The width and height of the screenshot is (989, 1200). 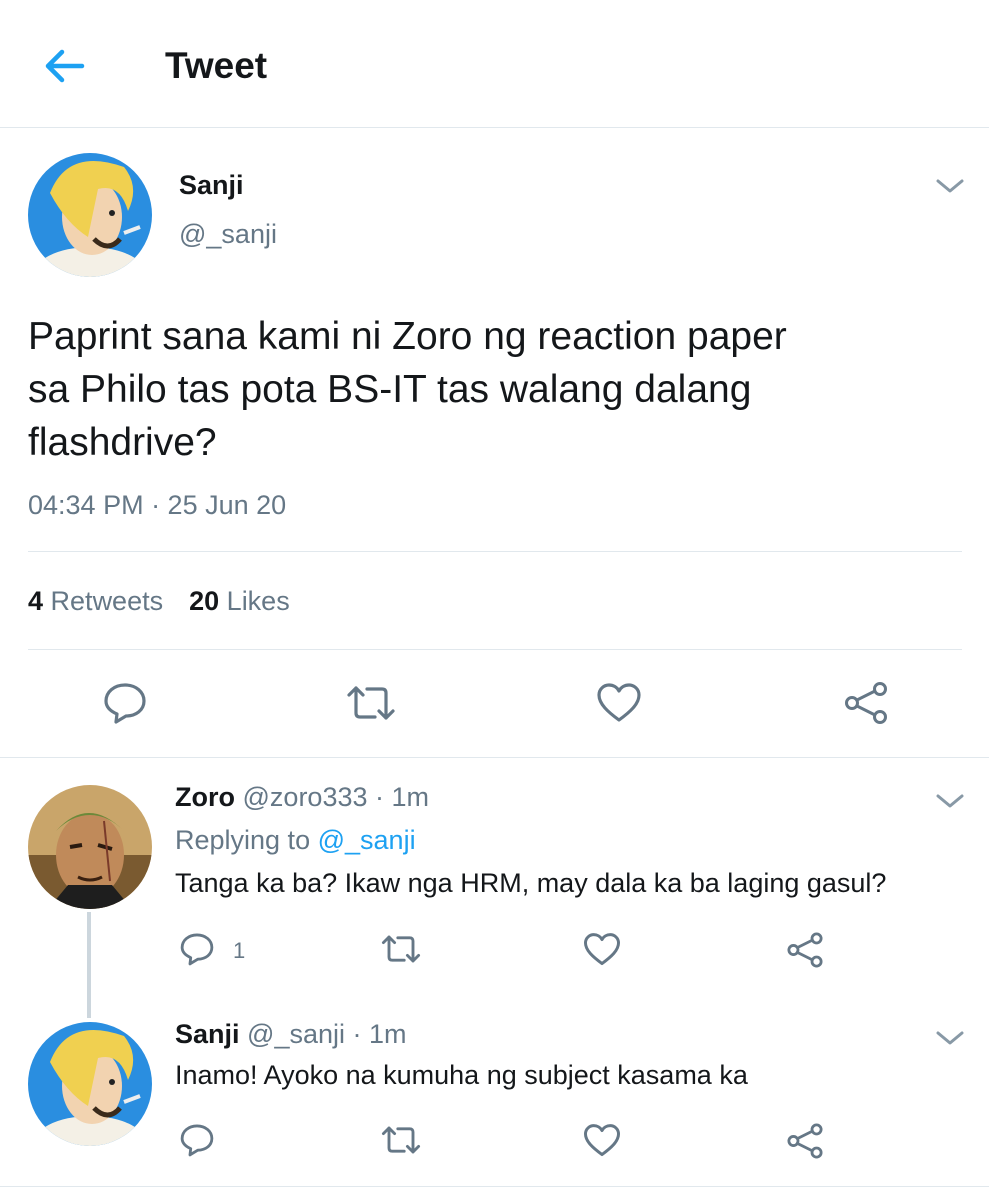 What do you see at coordinates (367, 840) in the screenshot?
I see `replying-to-handle: @_sanji` at bounding box center [367, 840].